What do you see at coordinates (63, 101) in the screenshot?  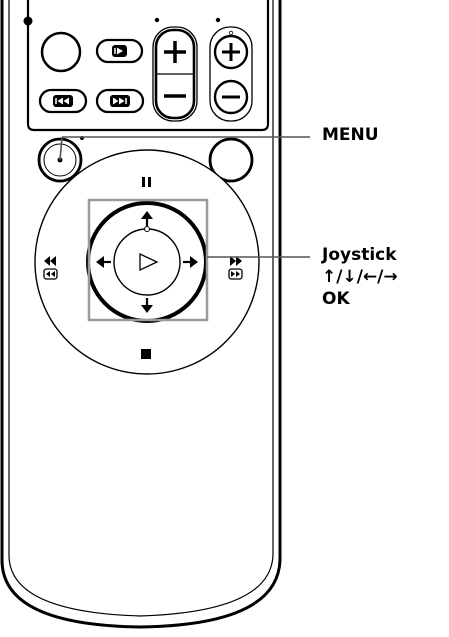 I see `previous-button` at bounding box center [63, 101].